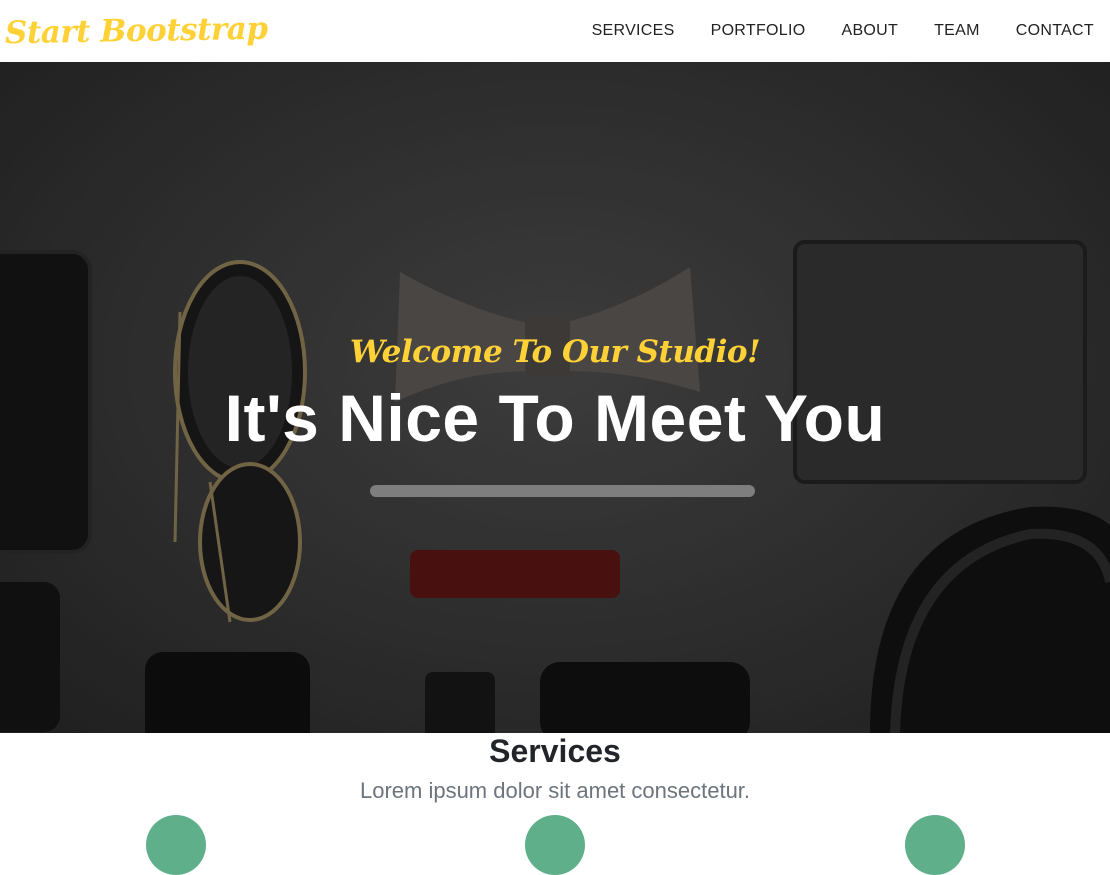 Image resolution: width=1110 pixels, height=875 pixels. Describe the element at coordinates (758, 31) in the screenshot. I see `nav-link-portfolio: PORTFOLIO` at that location.